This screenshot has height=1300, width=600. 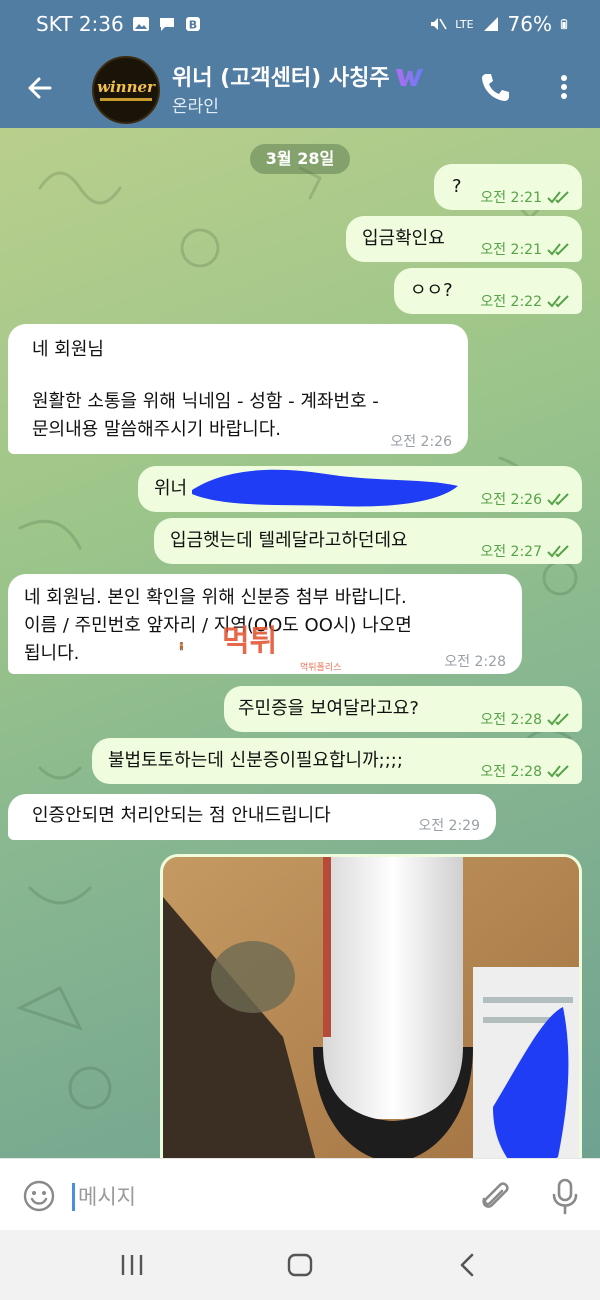 What do you see at coordinates (457, 186) in the screenshot?
I see `message-text: ?` at bounding box center [457, 186].